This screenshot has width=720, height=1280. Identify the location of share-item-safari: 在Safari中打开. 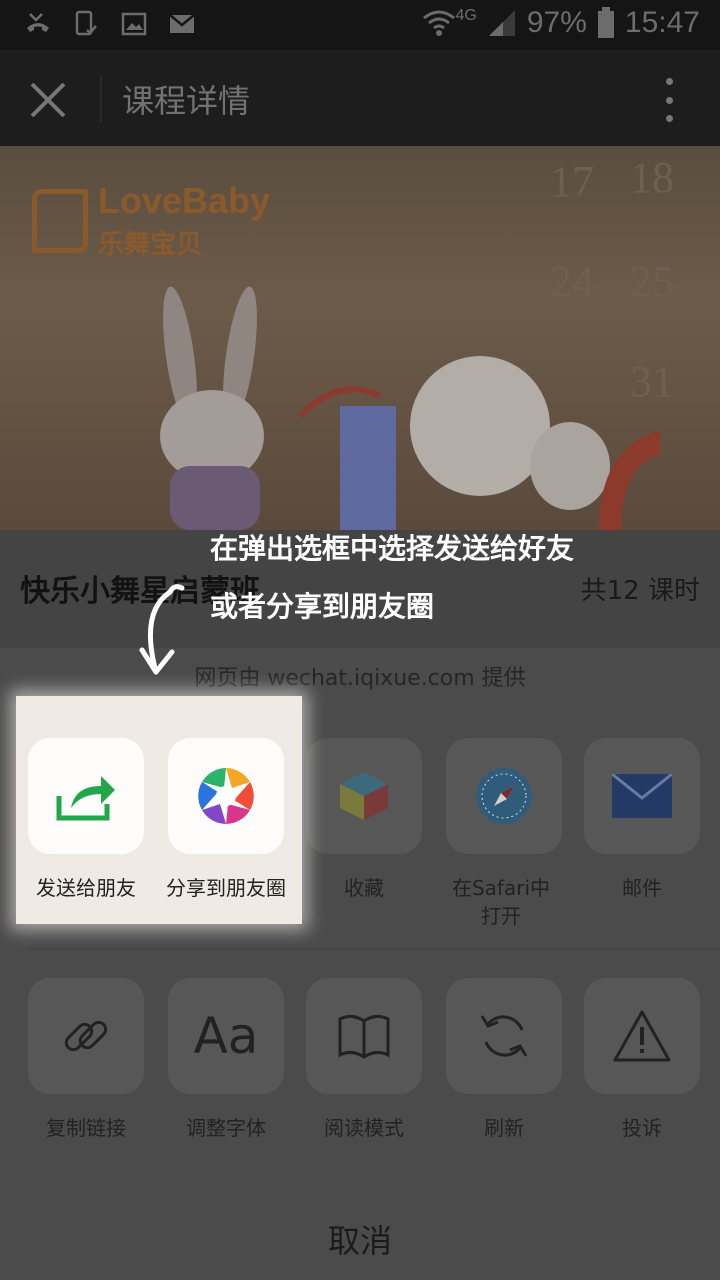
(504, 834).